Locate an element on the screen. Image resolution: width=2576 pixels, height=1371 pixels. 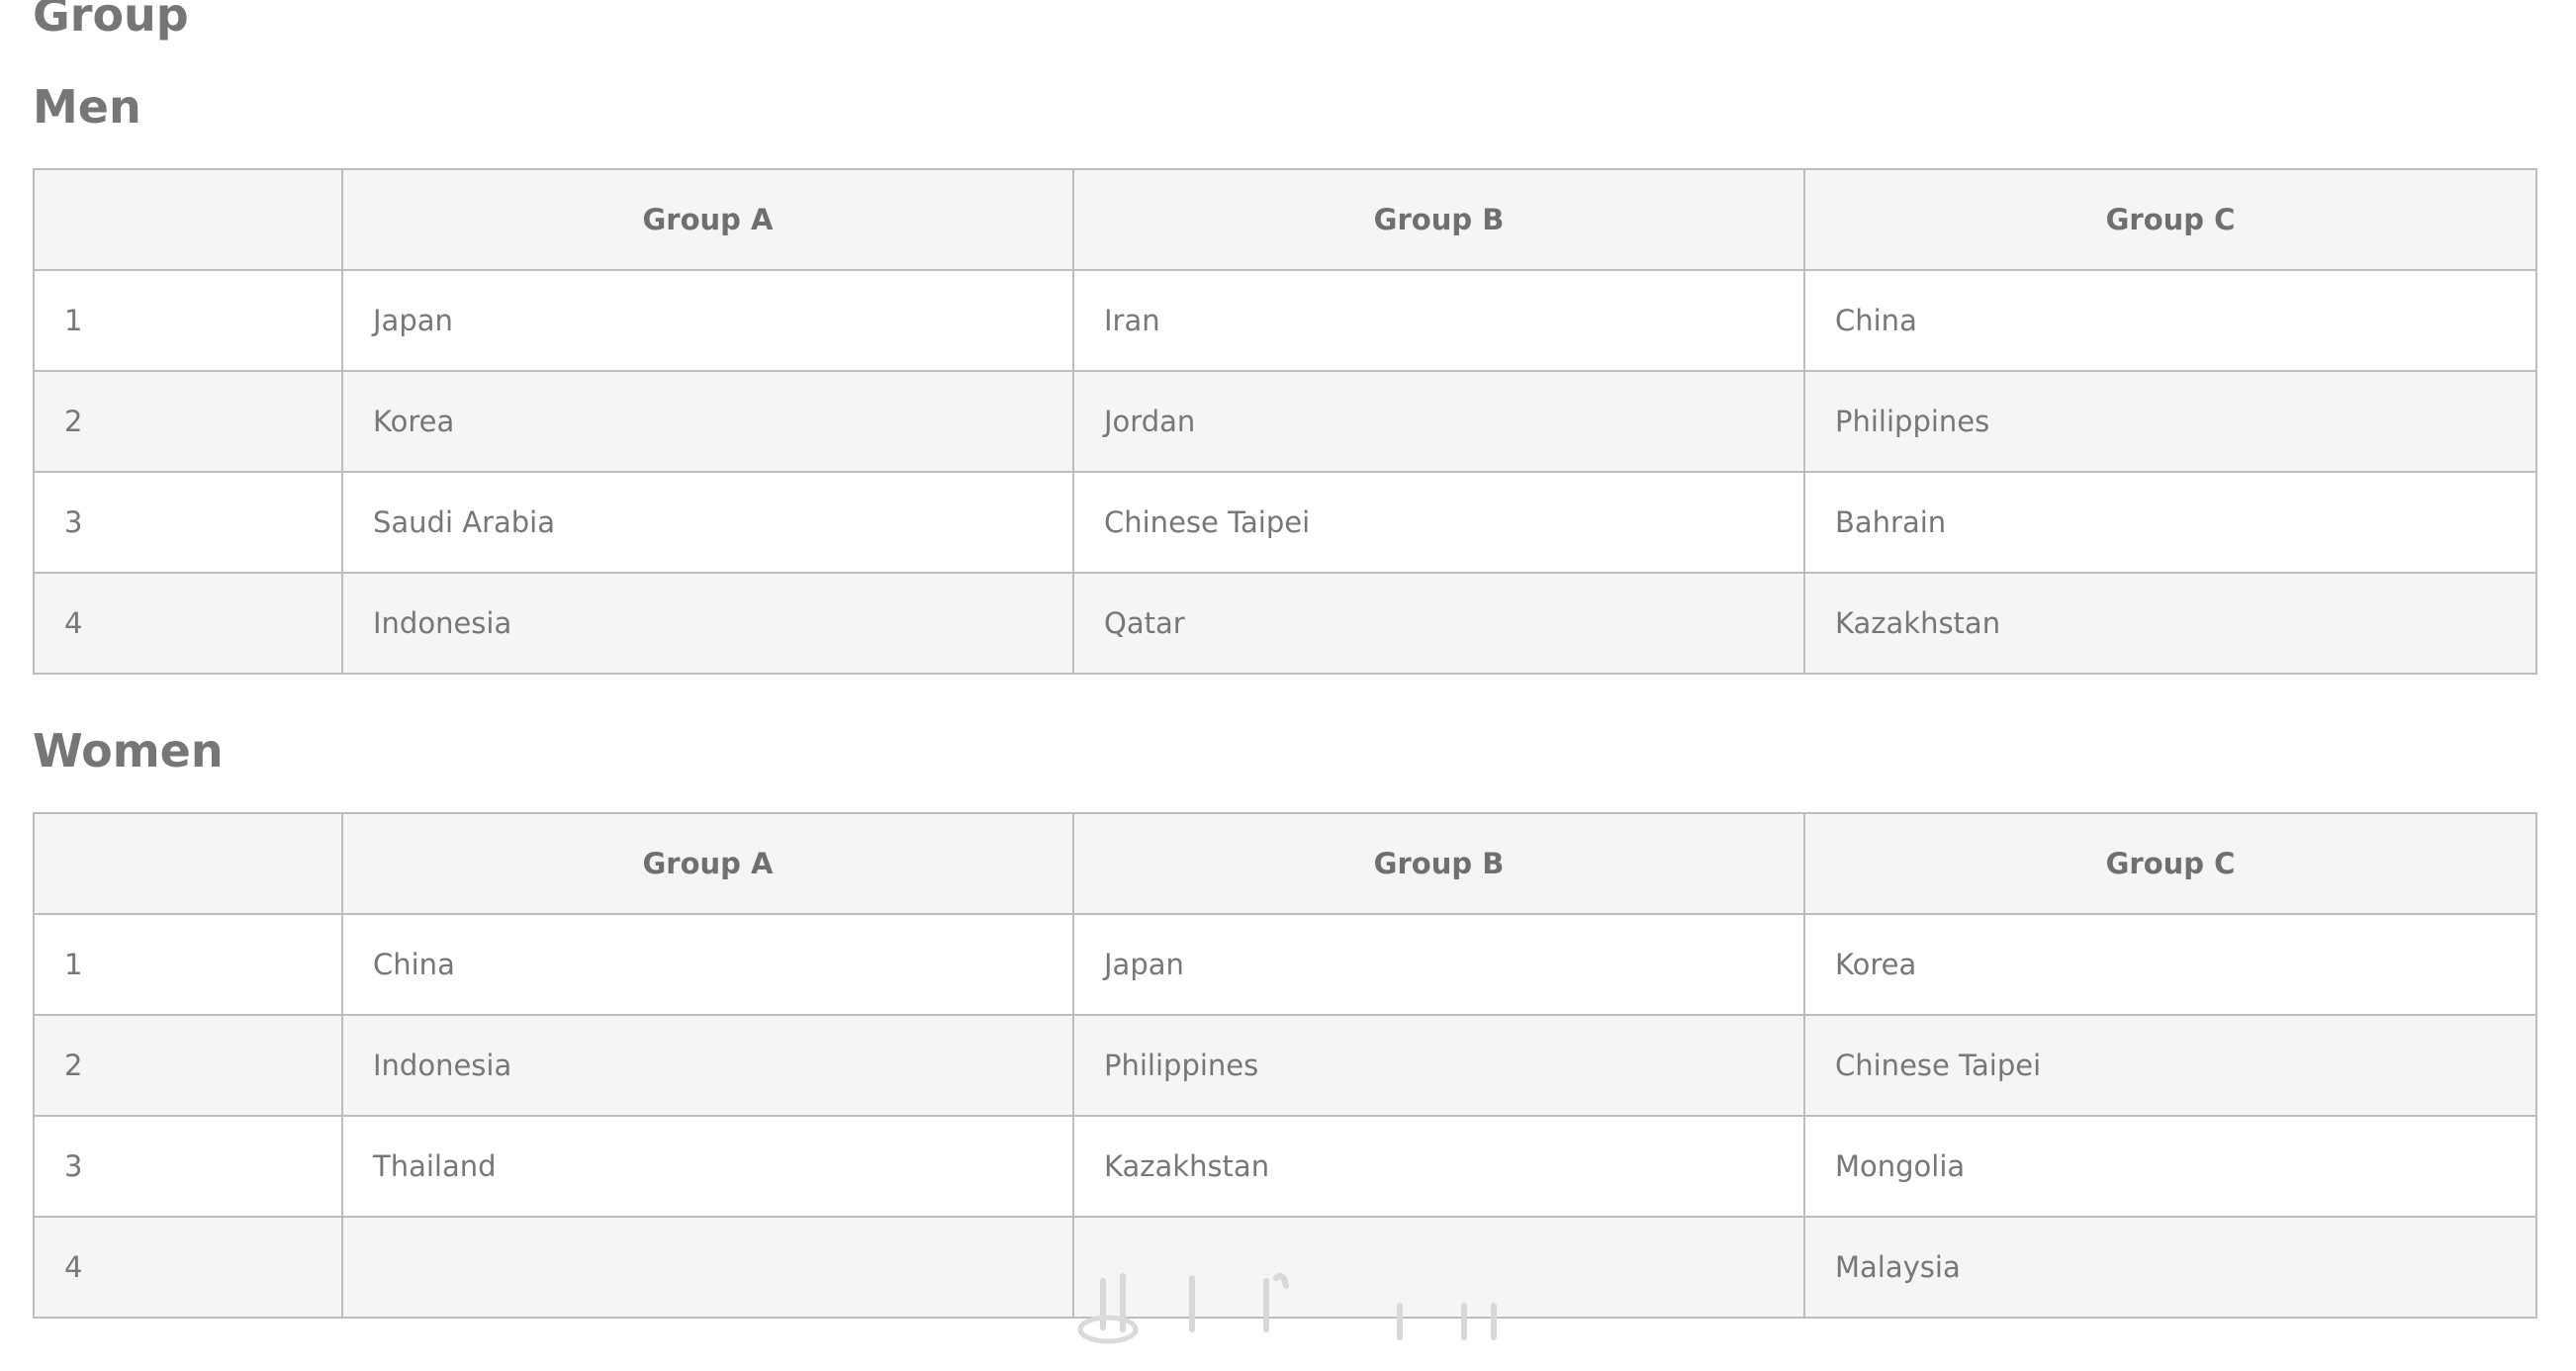
men-heading: Men is located at coordinates (87, 107).